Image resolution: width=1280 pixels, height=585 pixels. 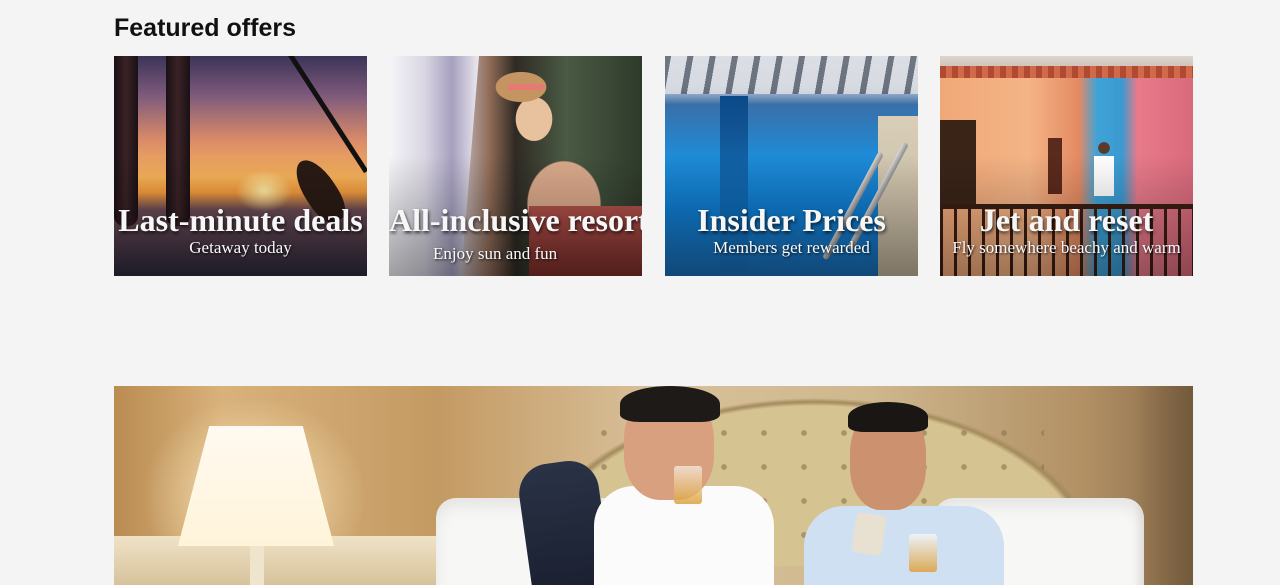 What do you see at coordinates (1066, 247) in the screenshot?
I see `offer-subtitle: Fly somewhere beachy and warm` at bounding box center [1066, 247].